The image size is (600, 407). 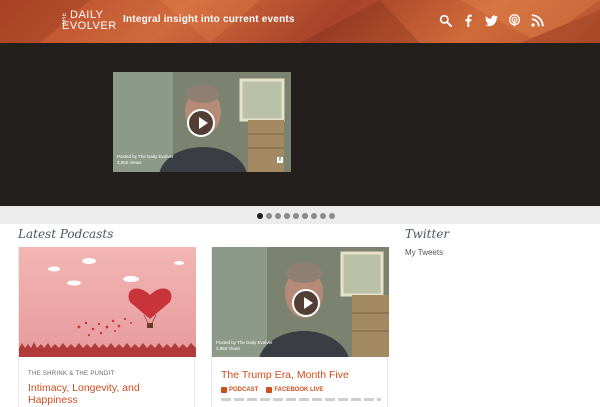 I want to click on site-tagline: Integral insight into current events, so click(x=209, y=19).